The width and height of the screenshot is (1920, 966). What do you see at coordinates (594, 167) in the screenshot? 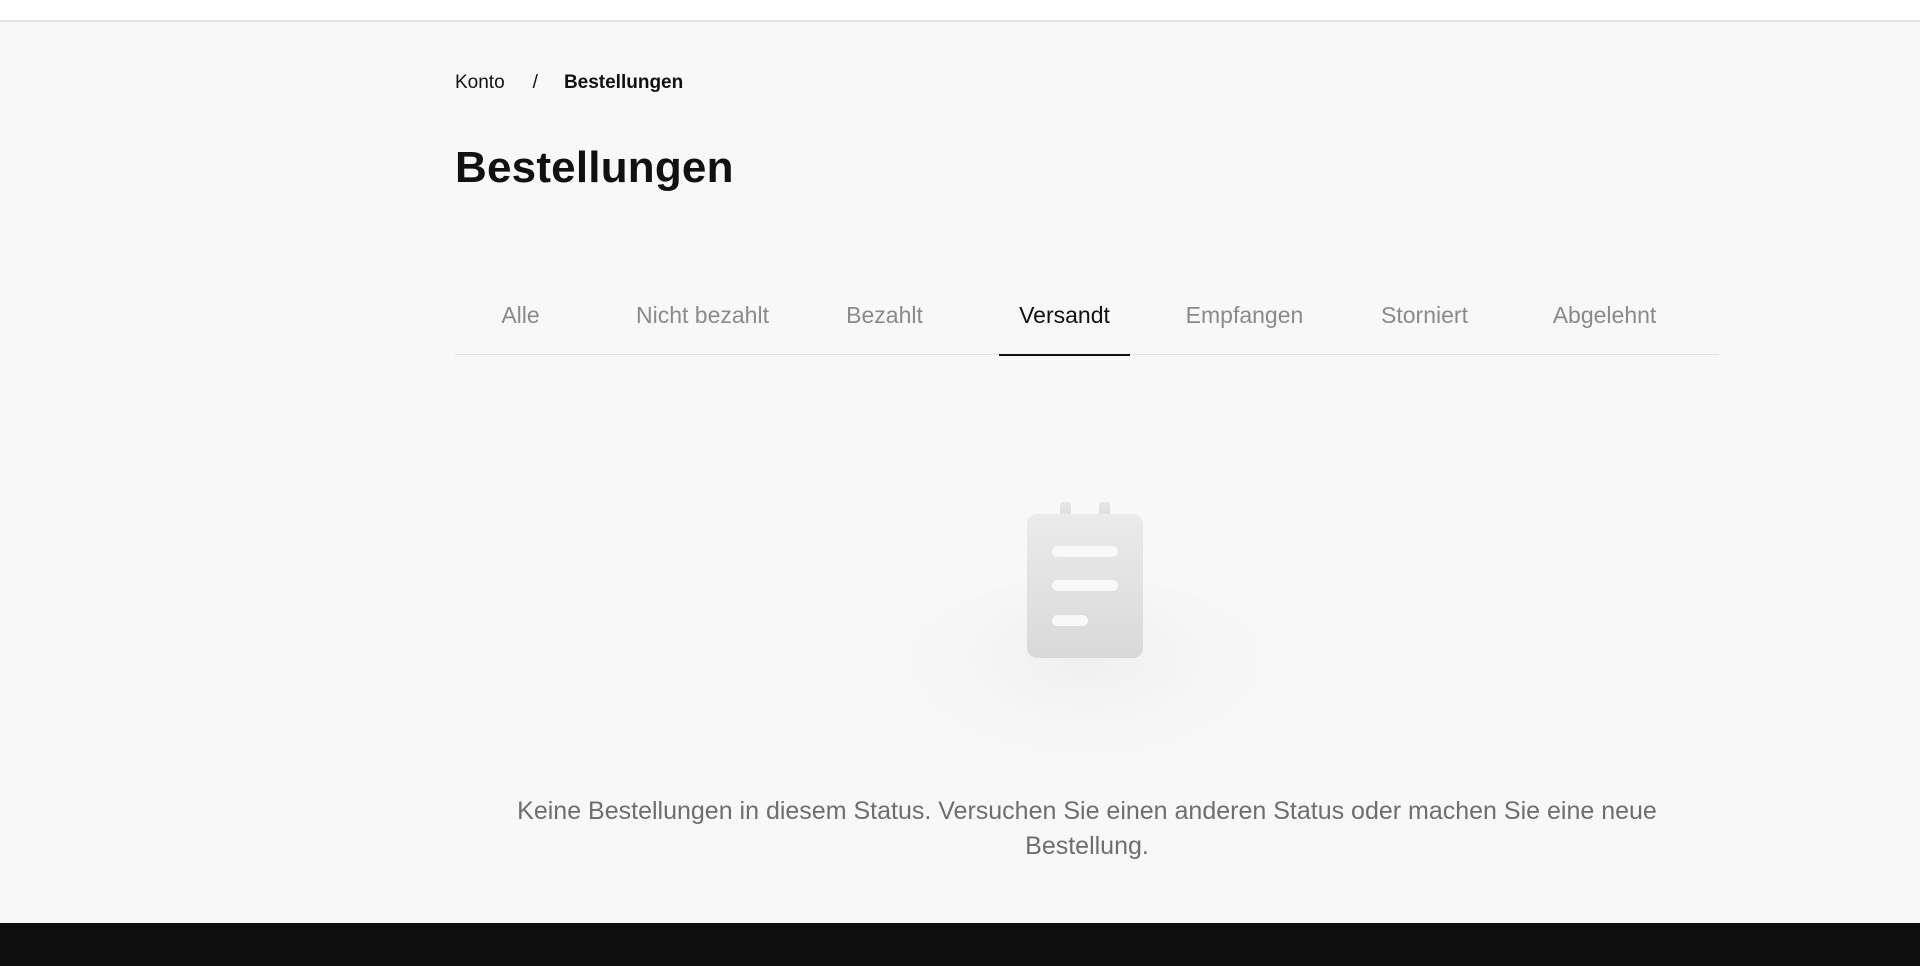
I see `page-title: Bestellungen` at bounding box center [594, 167].